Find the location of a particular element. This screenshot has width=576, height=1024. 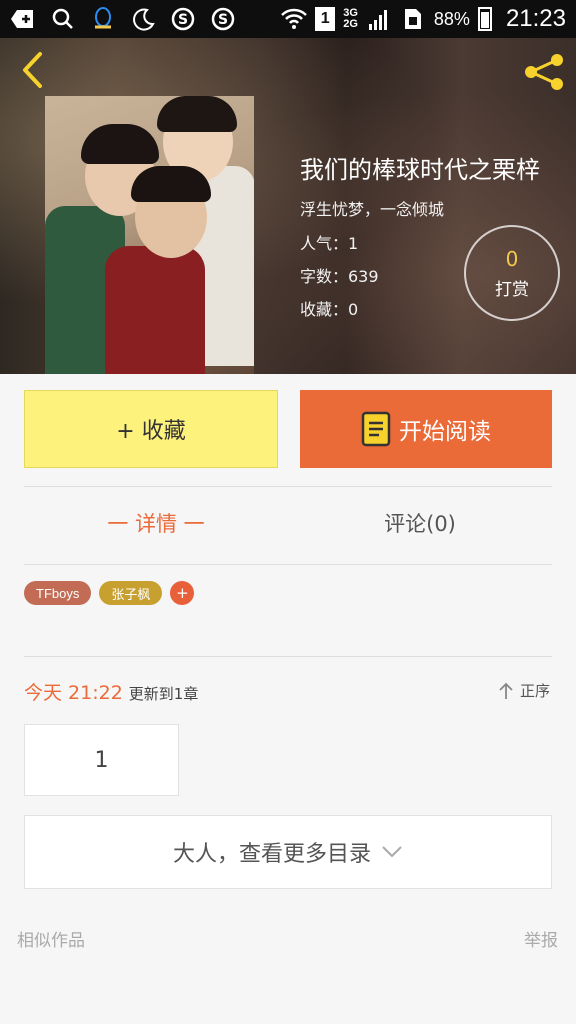

book-author: 浮生忧梦，一念倾城 is located at coordinates (372, 209).